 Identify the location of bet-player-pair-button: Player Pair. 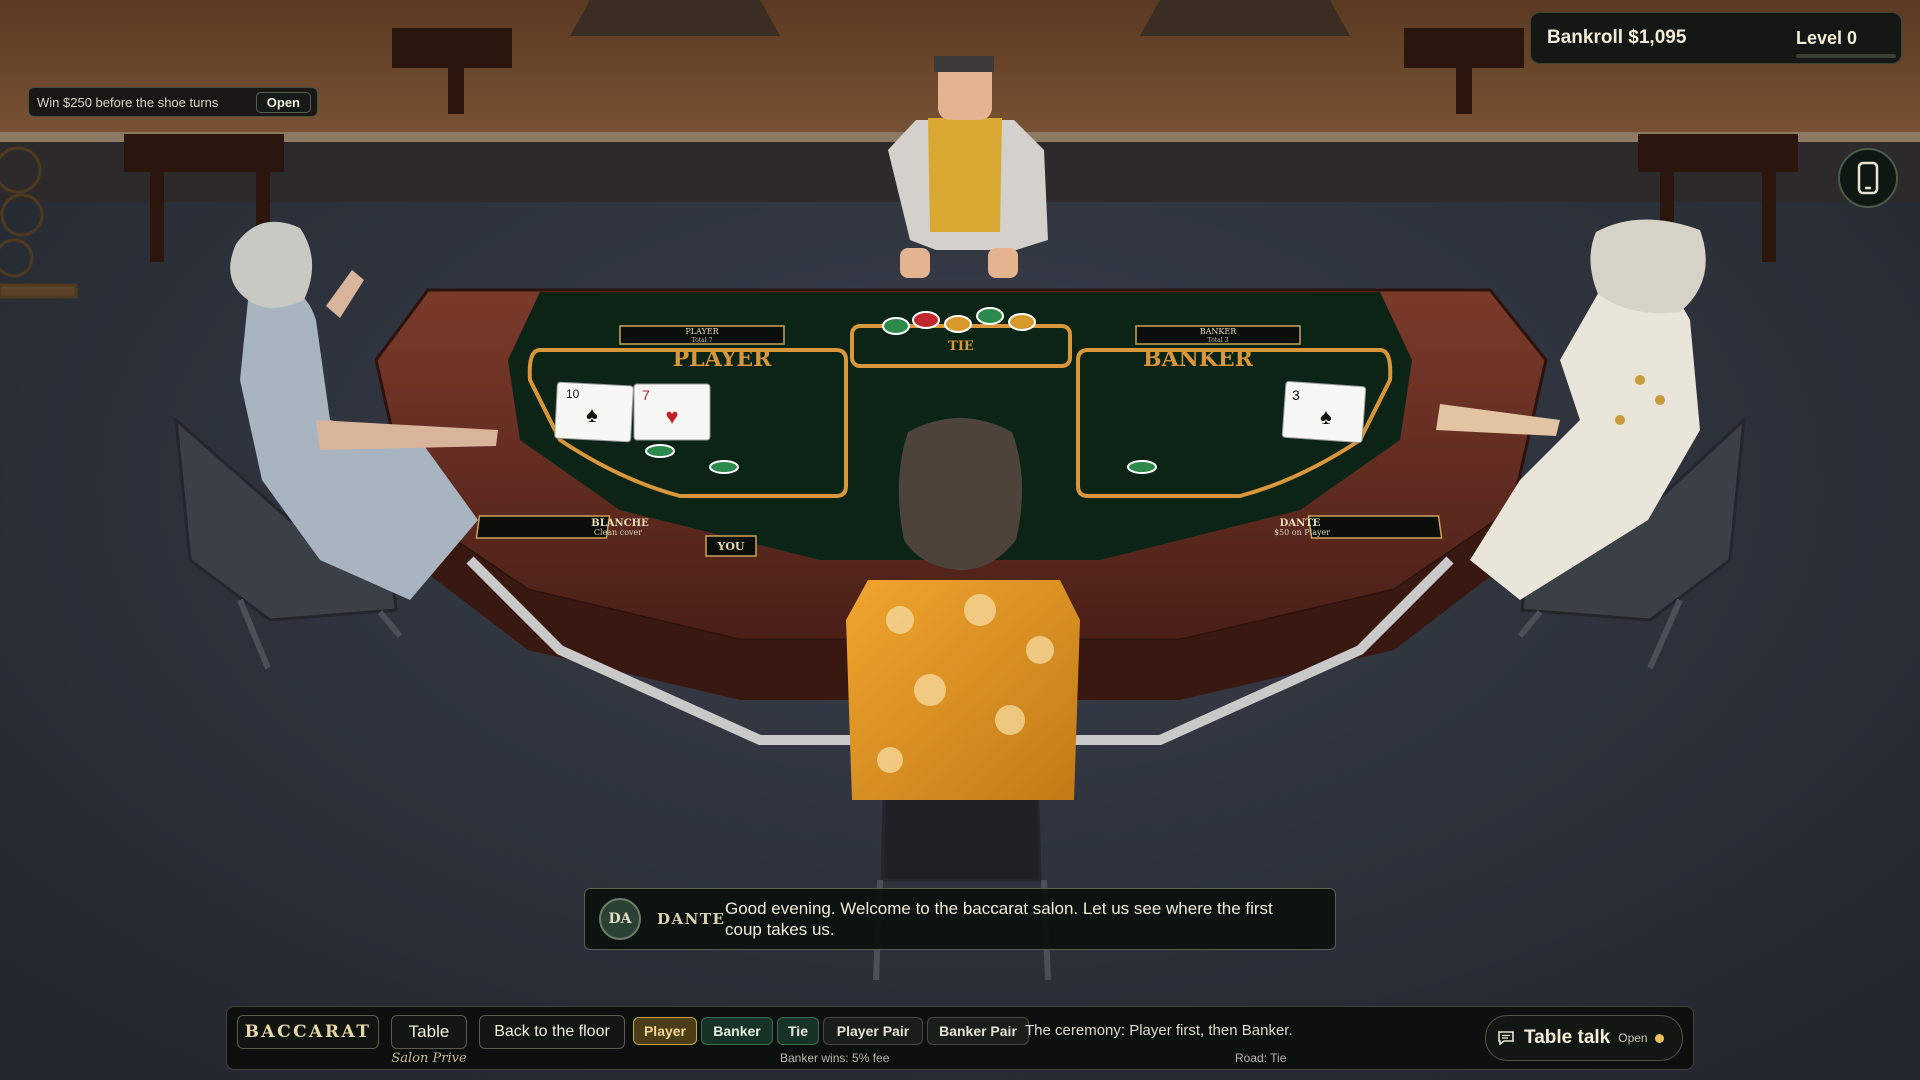
(873, 1031).